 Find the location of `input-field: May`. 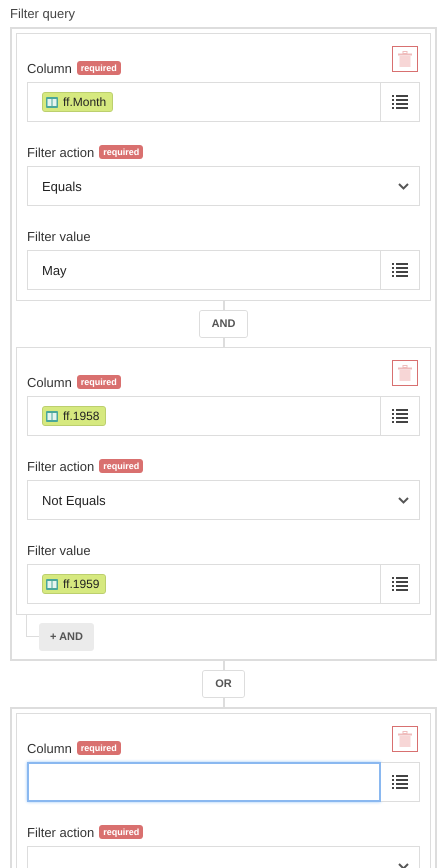

input-field: May is located at coordinates (204, 270).